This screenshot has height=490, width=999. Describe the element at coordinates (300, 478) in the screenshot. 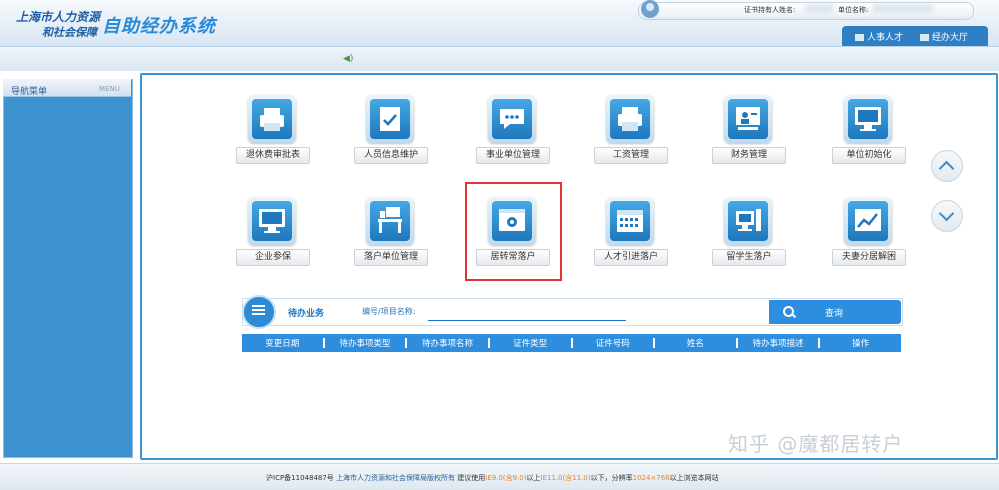

I see `icp-number: 沪ICP备11048487号` at that location.